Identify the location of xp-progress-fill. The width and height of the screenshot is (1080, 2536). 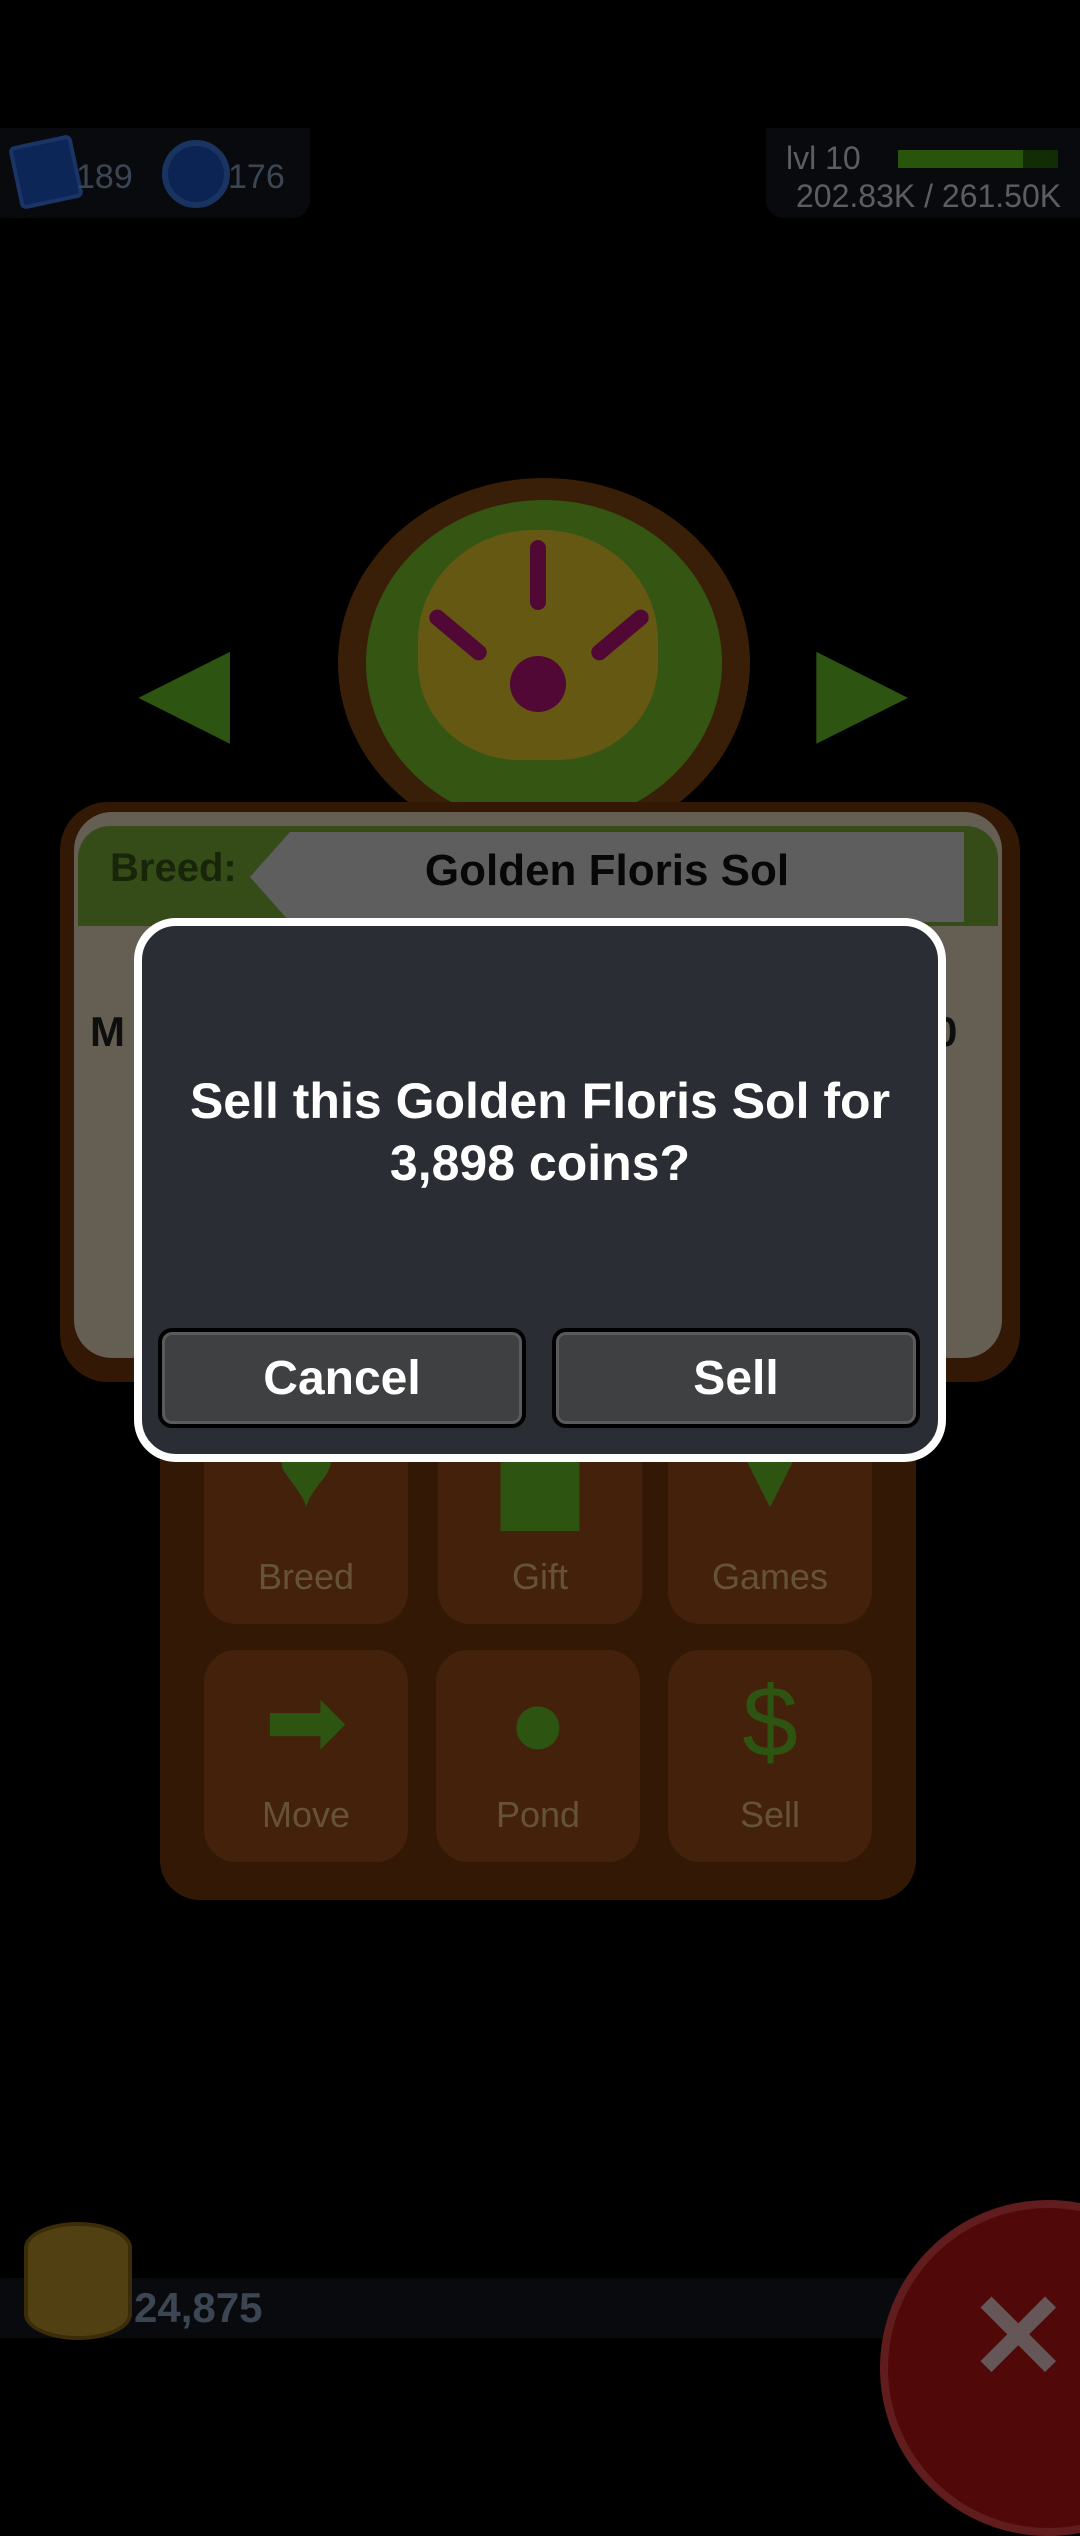
(960, 159).